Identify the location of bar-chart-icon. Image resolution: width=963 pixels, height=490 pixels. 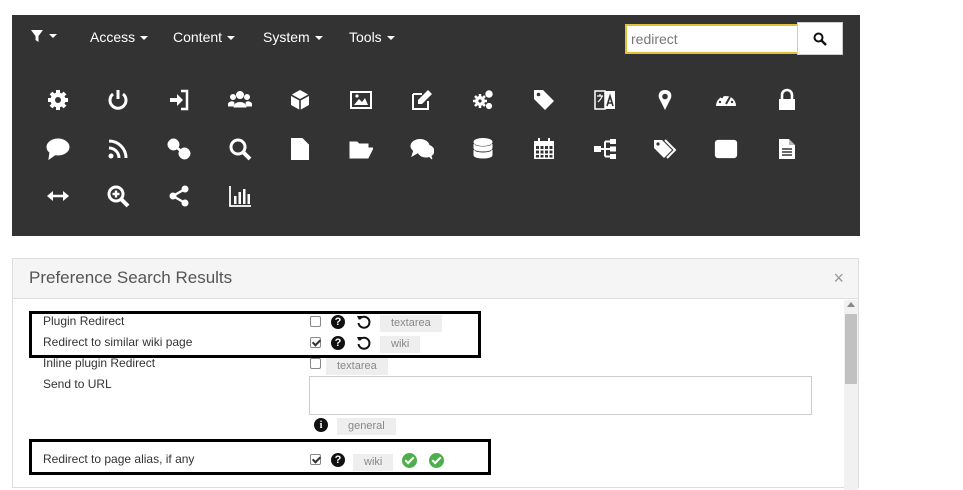
(240, 196).